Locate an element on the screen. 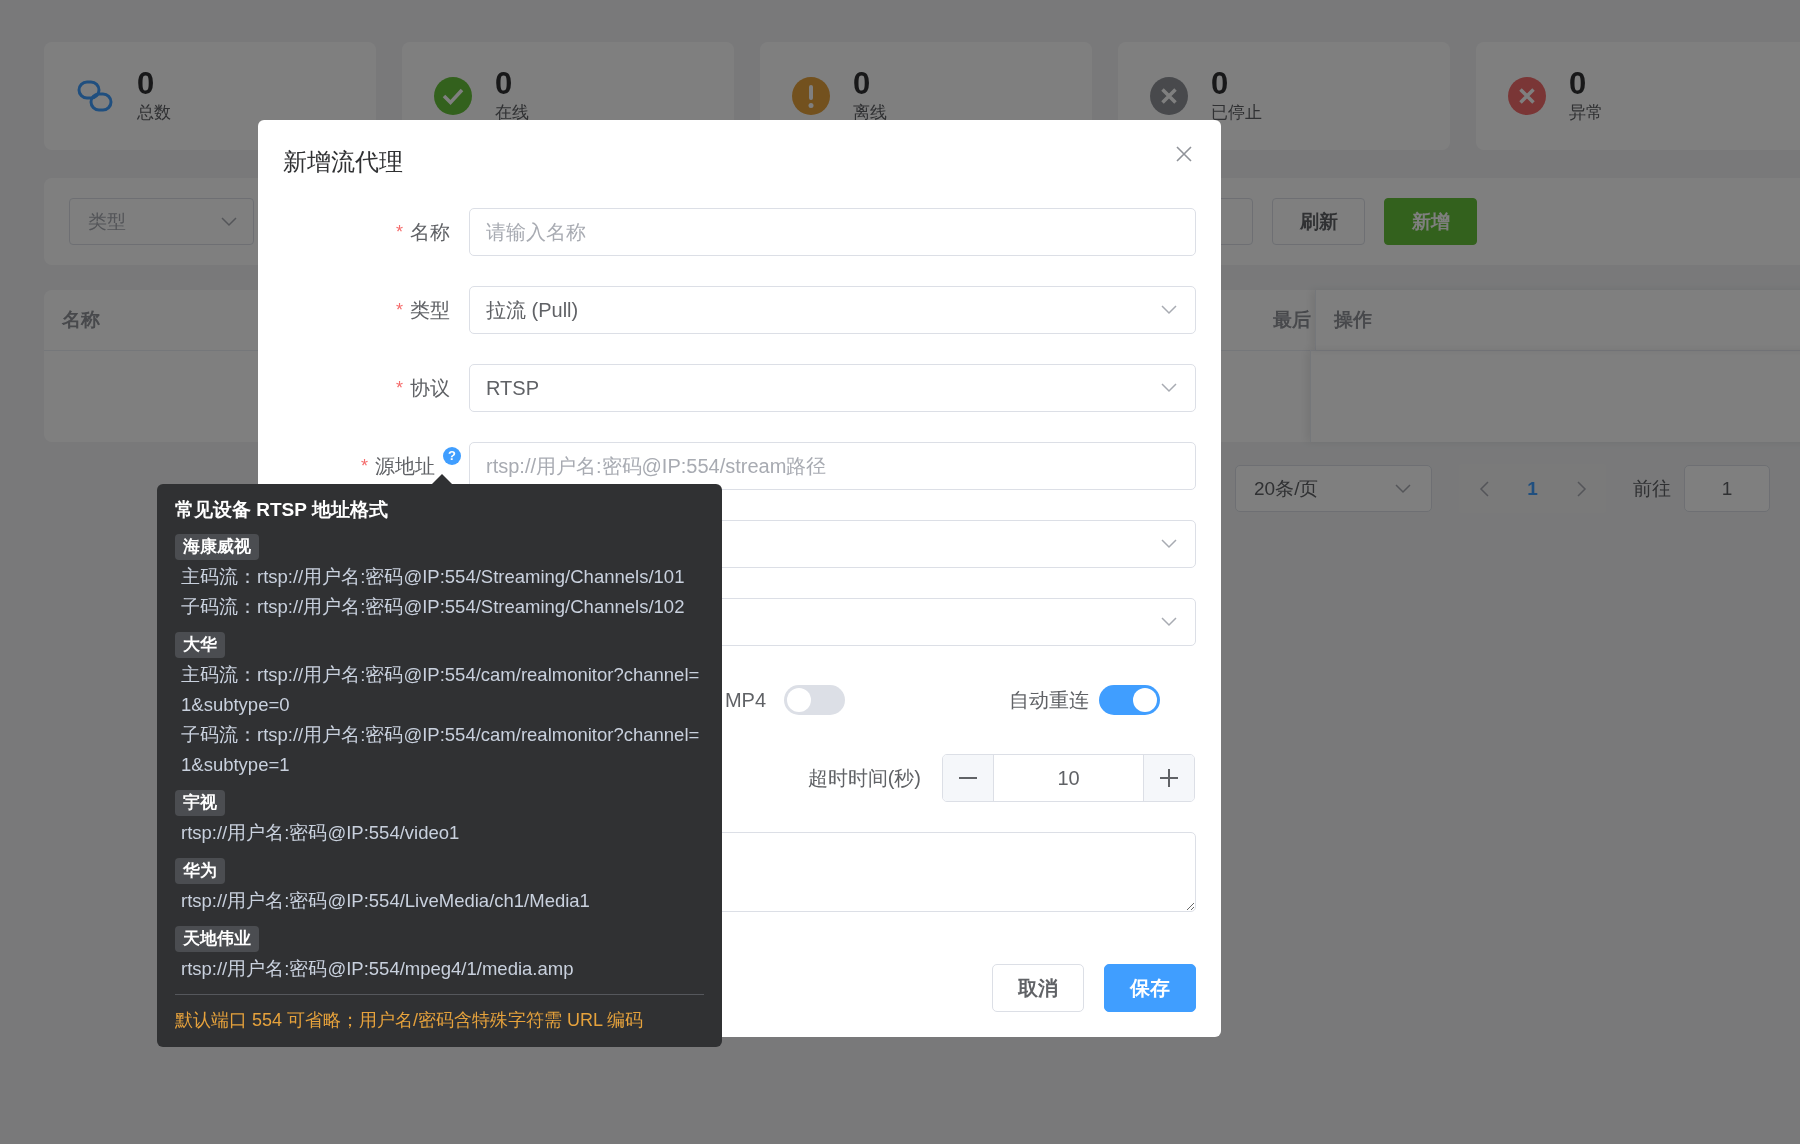 The height and width of the screenshot is (1144, 1800). tooltip-title: 常见设备 RTSP 地址格式 is located at coordinates (282, 510).